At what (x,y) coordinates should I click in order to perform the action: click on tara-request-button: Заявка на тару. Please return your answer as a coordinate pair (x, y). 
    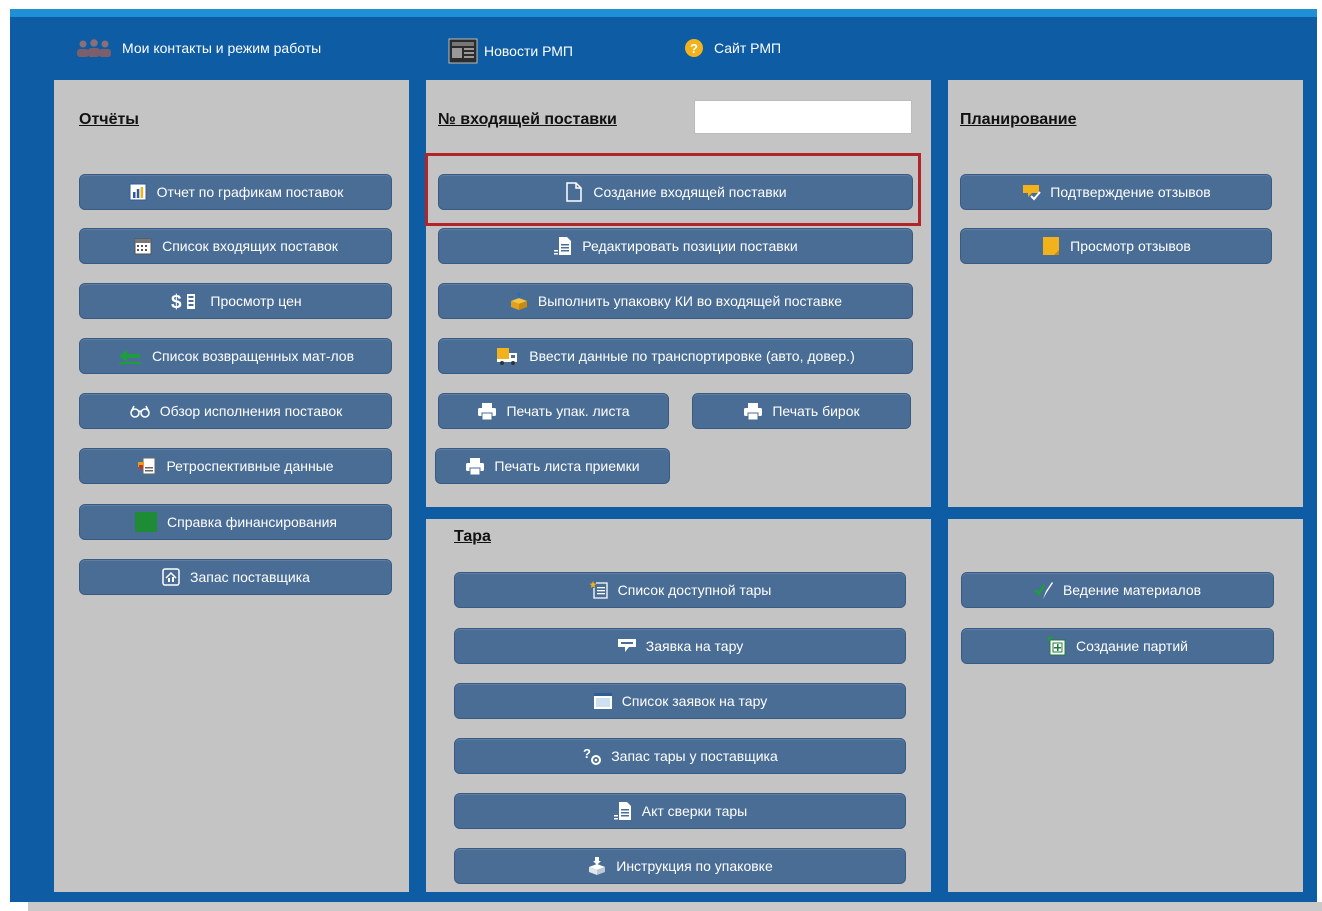
    Looking at the image, I should click on (680, 646).